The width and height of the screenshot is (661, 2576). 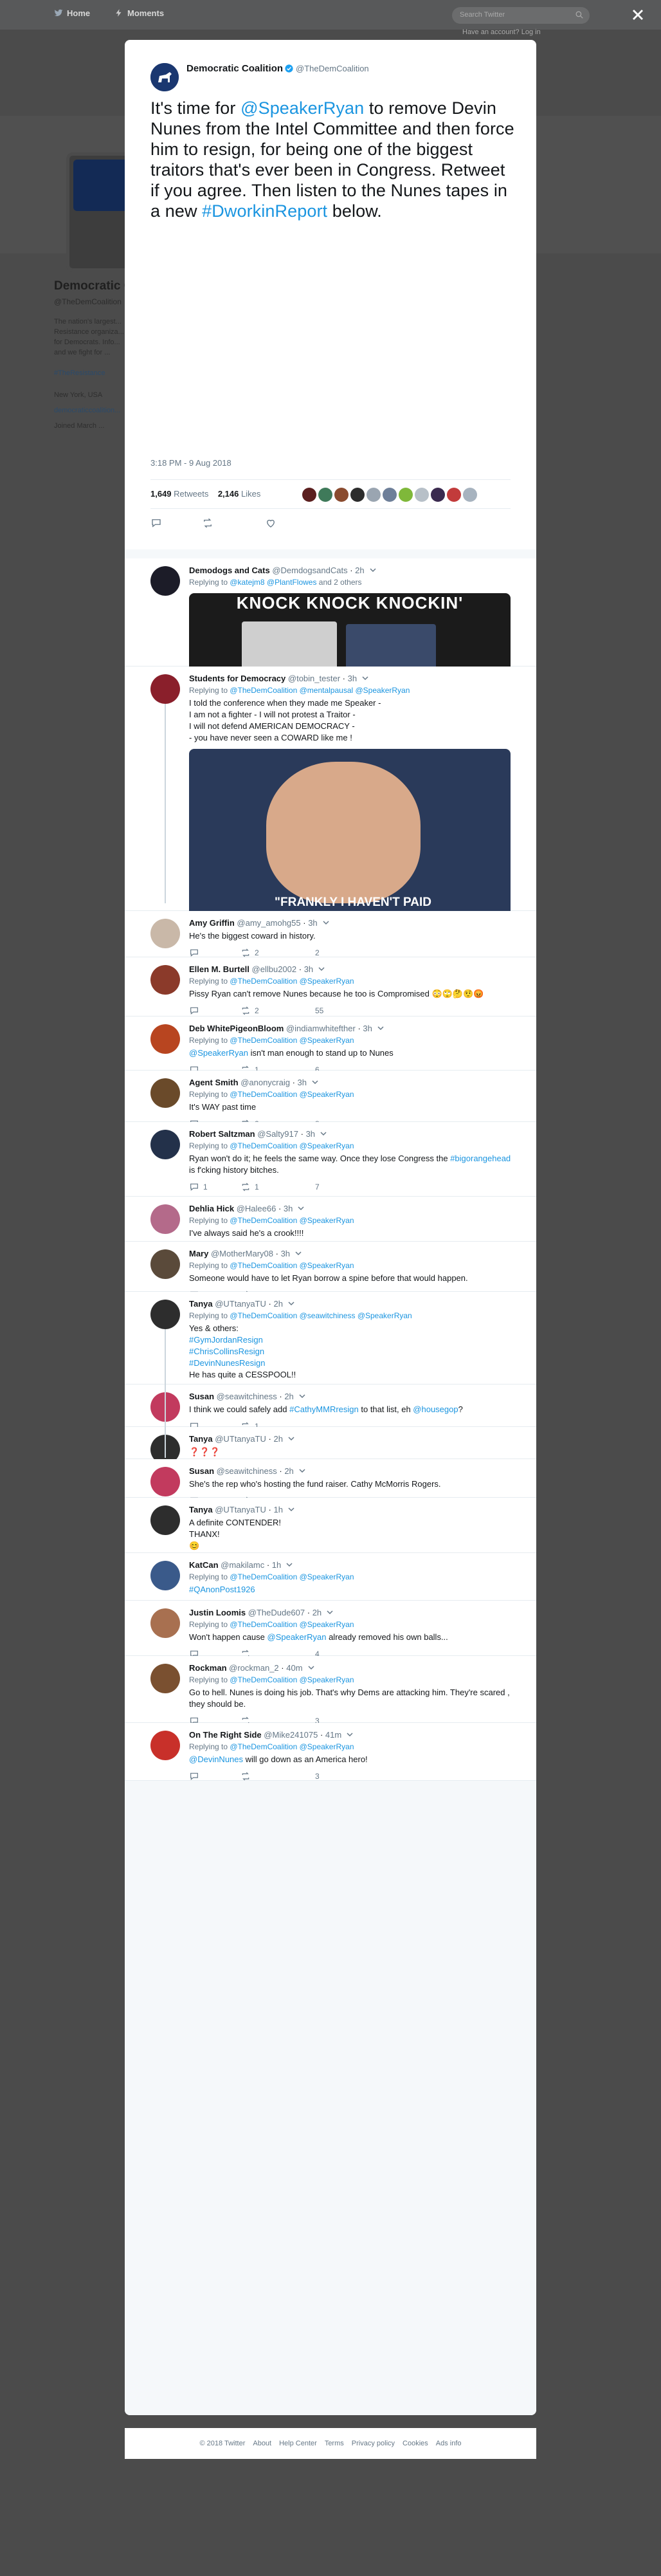 I want to click on reply-author-name: Amy Griffin, so click(x=212, y=923).